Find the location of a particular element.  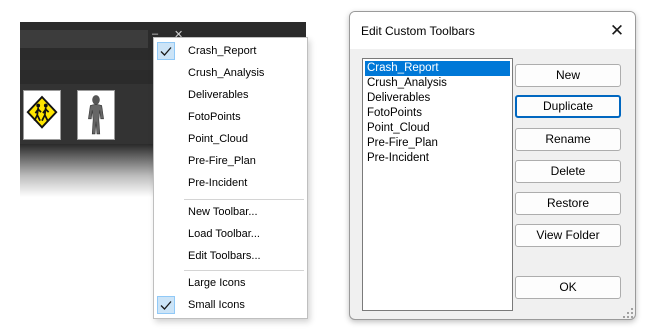

app-title-bar is located at coordinates (84, 39).